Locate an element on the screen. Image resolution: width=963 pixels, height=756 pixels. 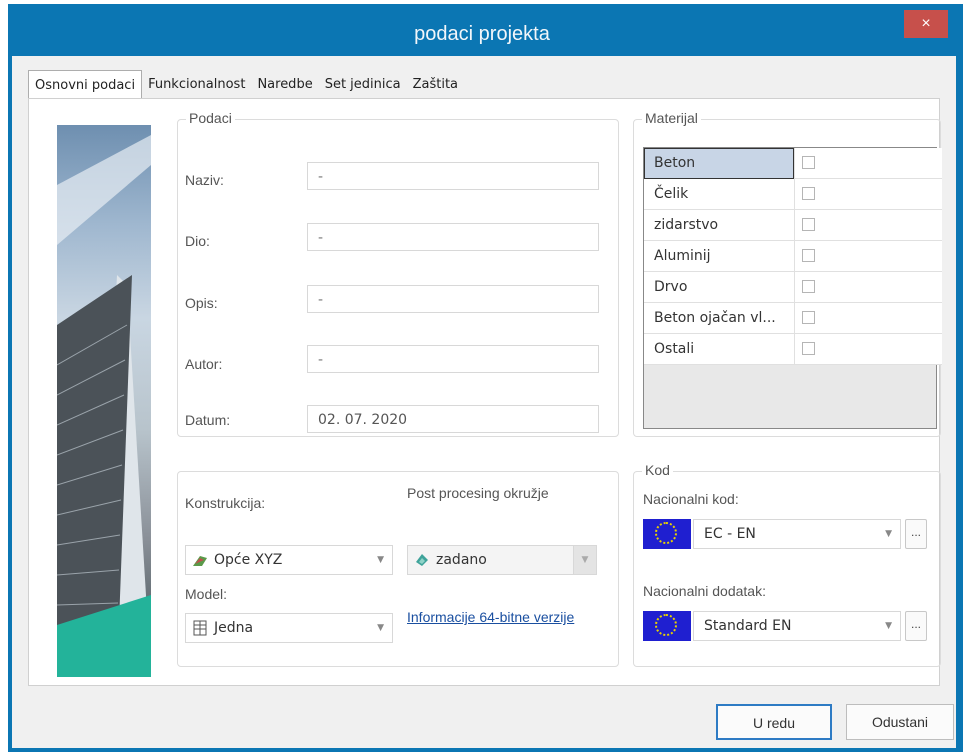
materijal-row-celik: Čelik is located at coordinates (793, 194).